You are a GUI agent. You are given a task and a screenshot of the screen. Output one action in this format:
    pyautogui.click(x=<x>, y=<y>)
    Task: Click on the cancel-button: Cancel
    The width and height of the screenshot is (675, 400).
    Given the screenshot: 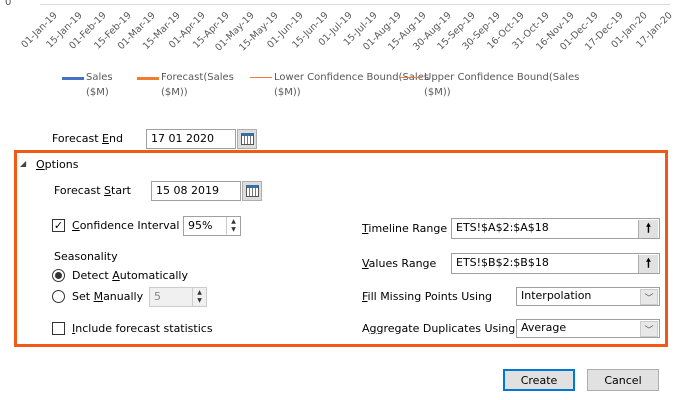 What is the action you would take?
    pyautogui.click(x=623, y=380)
    